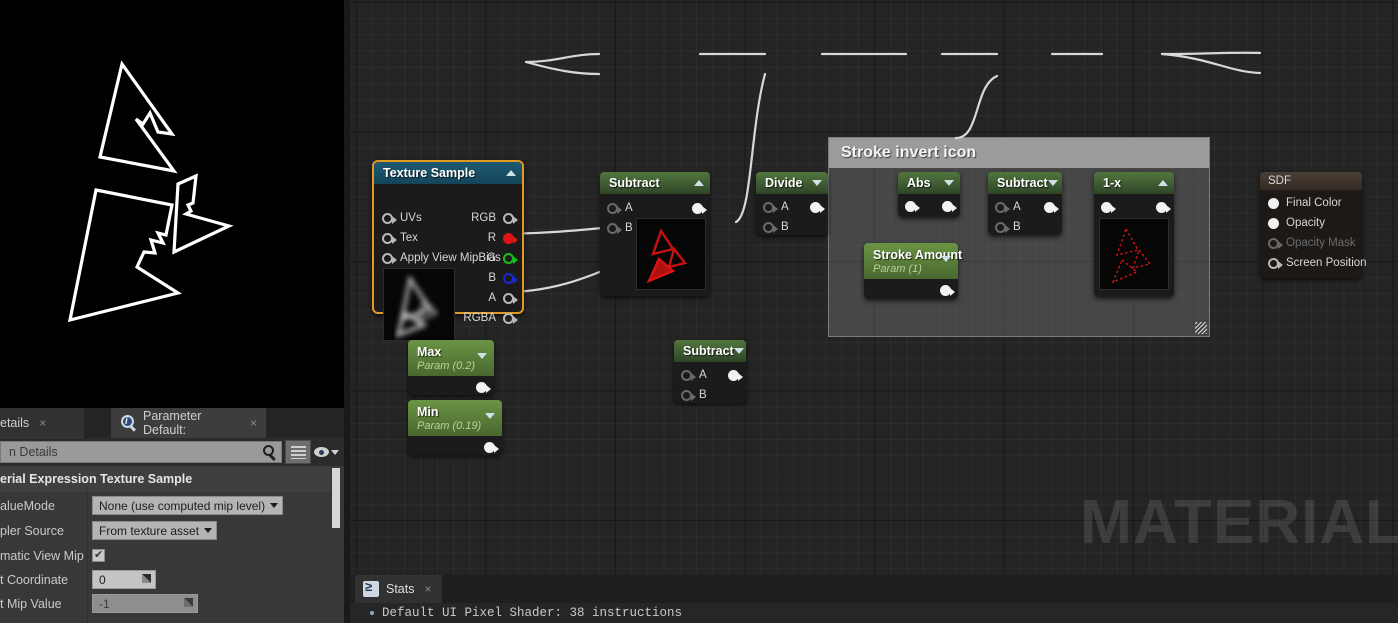 The width and height of the screenshot is (1398, 623). I want to click on node-output-b: B, so click(503, 278).